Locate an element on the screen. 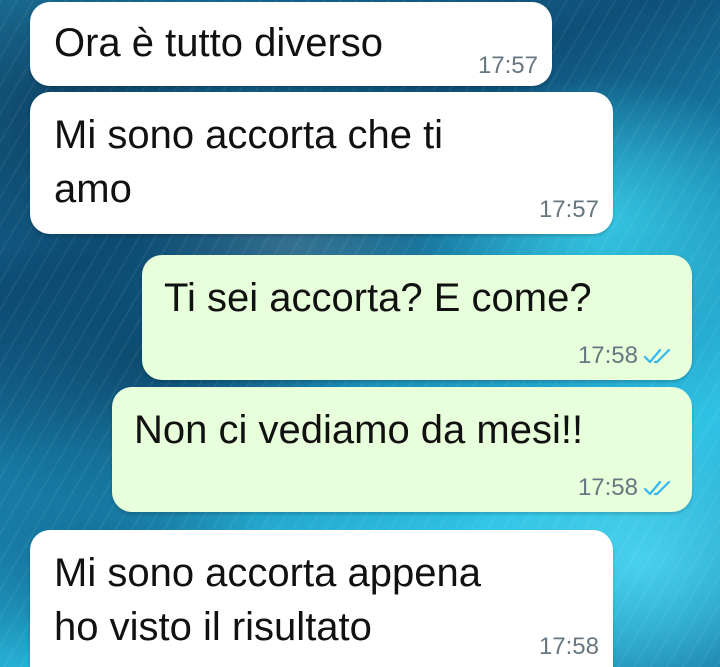 This screenshot has height=667, width=720. message-text-line-1: Mi sono accorta appena is located at coordinates (267, 573).